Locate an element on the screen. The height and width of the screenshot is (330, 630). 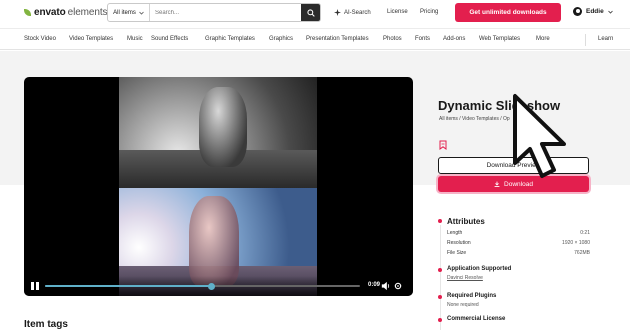
search-icon is located at coordinates (310, 12).